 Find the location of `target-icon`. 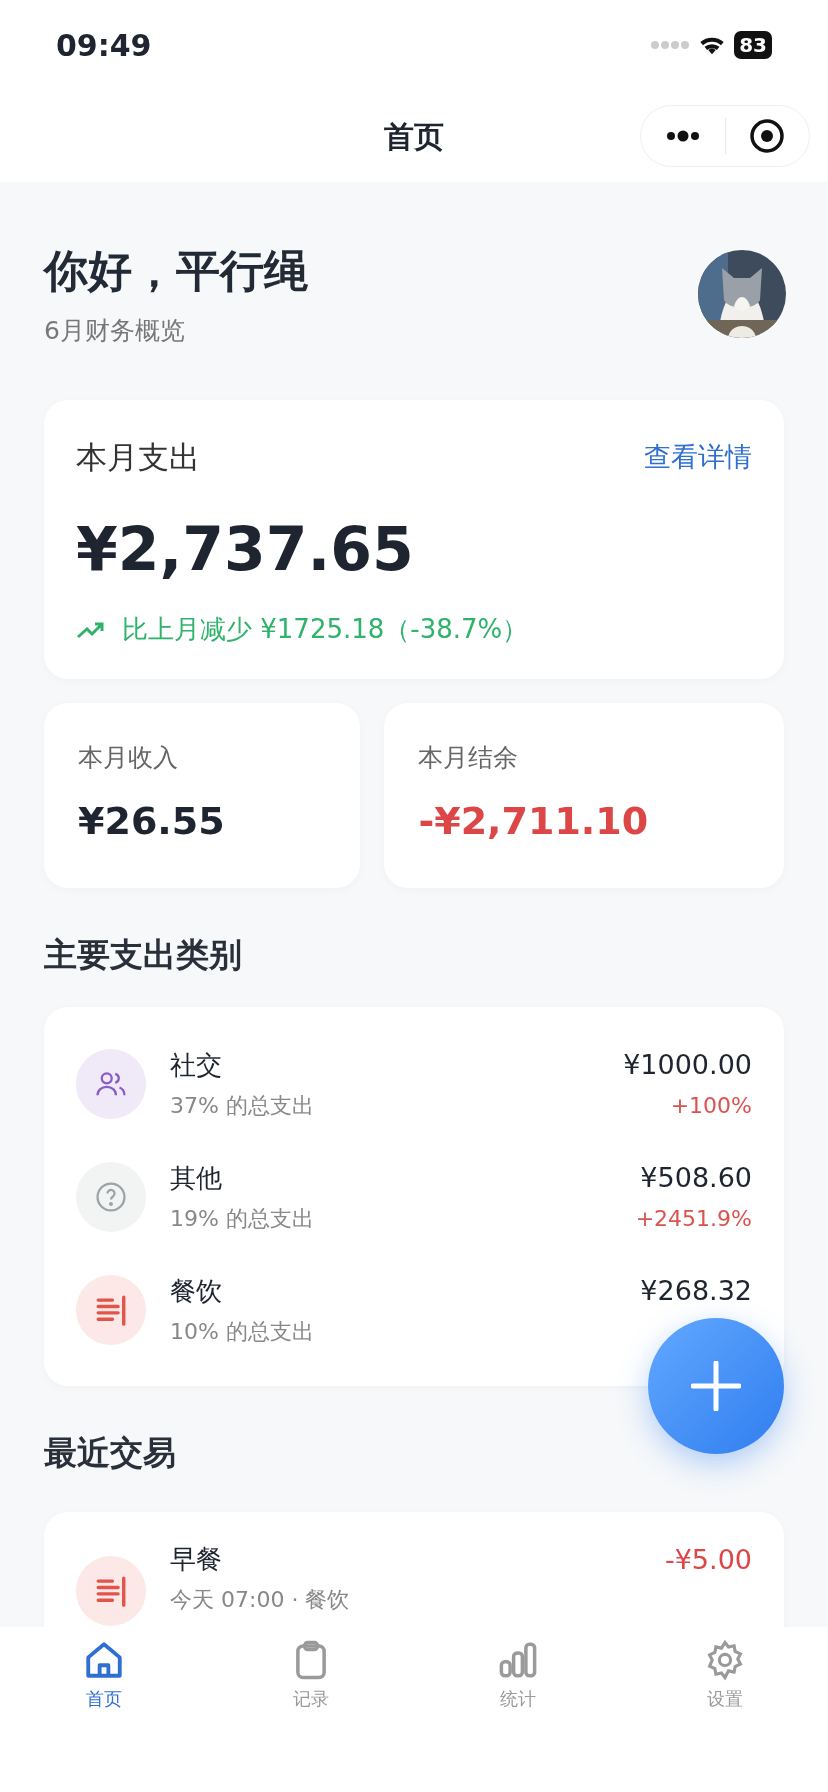

target-icon is located at coordinates (767, 136).